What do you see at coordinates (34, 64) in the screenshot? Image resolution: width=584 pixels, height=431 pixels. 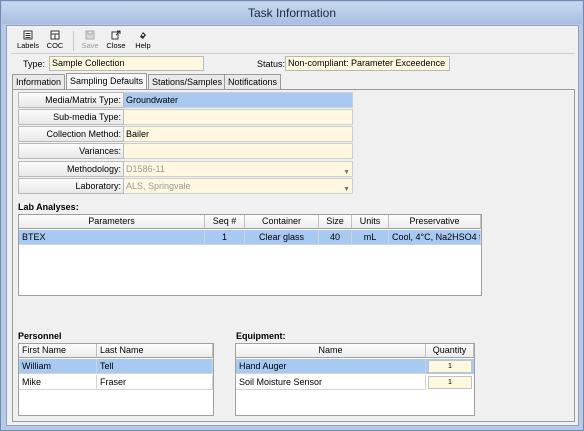 I see `type-label: Type:` at bounding box center [34, 64].